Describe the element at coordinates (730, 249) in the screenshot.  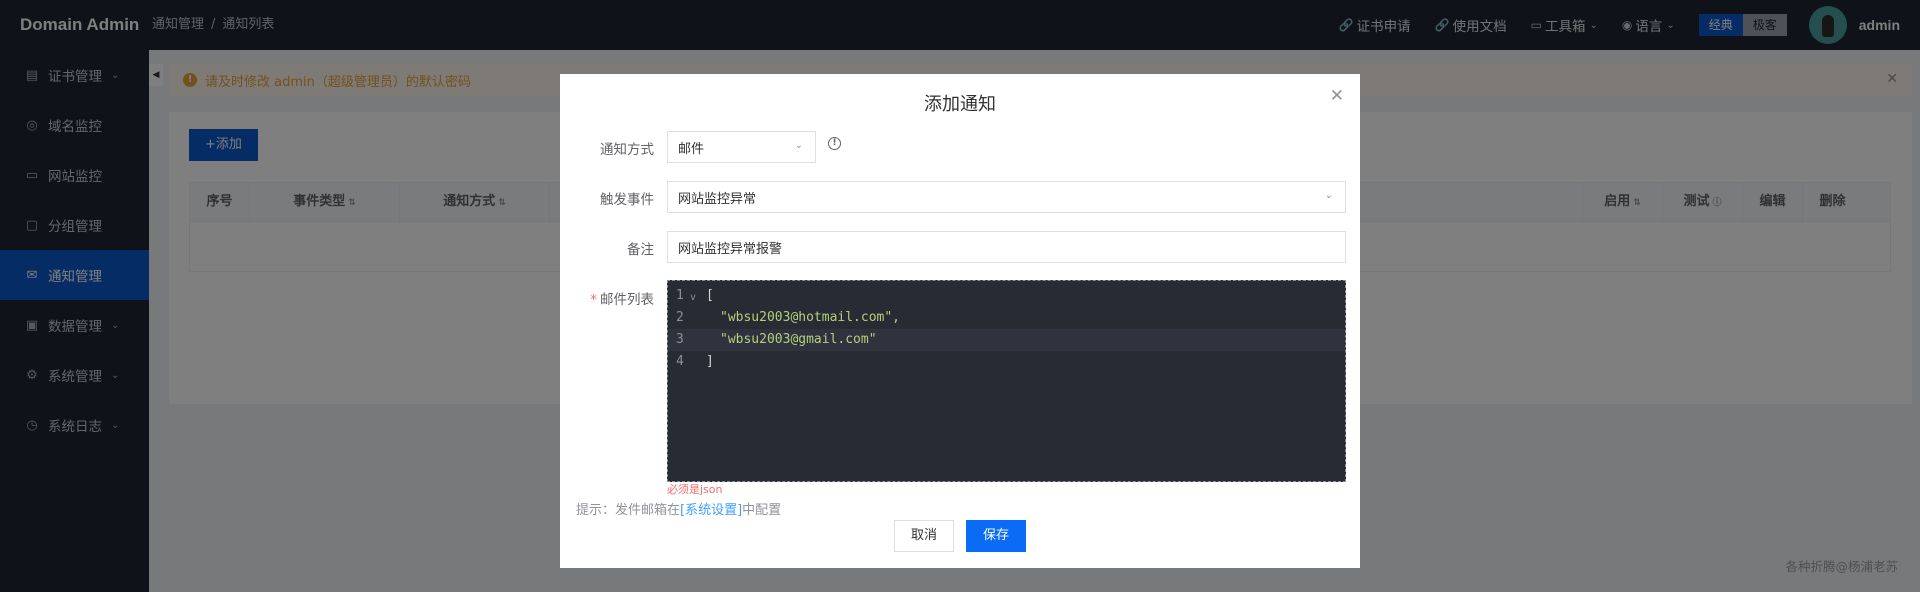
I see `remark-value: 网站监控异常报警` at that location.